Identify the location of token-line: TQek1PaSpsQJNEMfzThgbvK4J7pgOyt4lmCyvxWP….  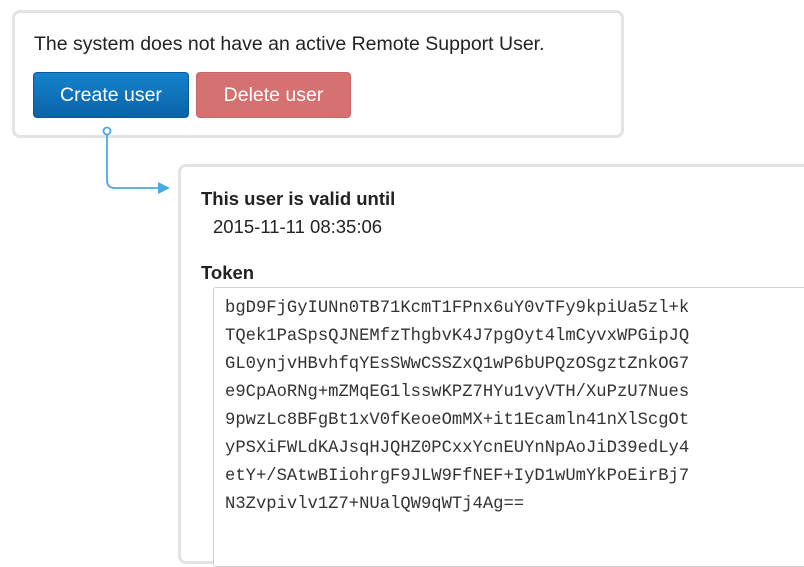
(457, 336).